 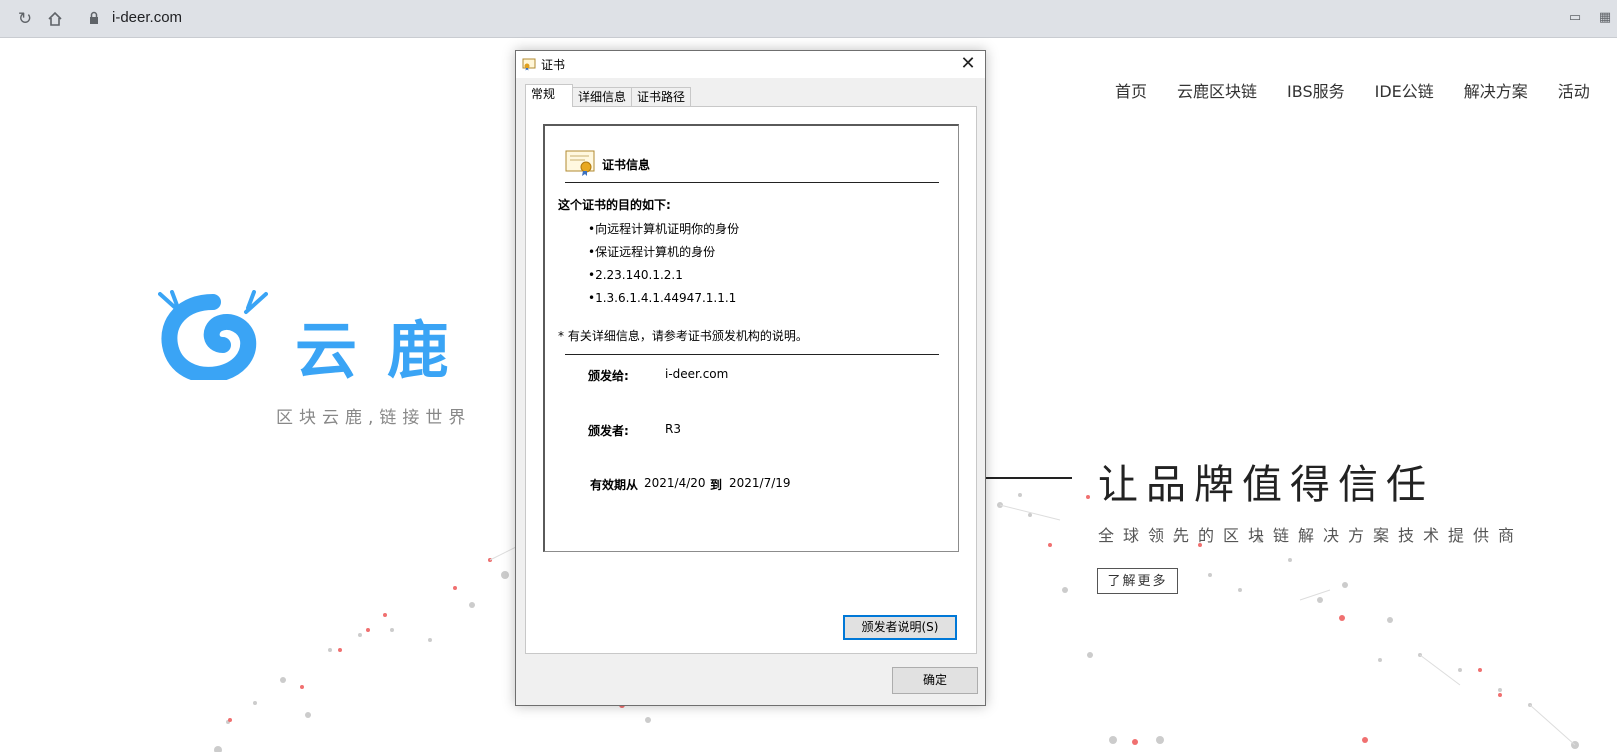 What do you see at coordinates (1366, 90) in the screenshot?
I see `site-nav: 首页 云鹿区块链 IBS服务 IDE公链 解决方案 活动` at bounding box center [1366, 90].